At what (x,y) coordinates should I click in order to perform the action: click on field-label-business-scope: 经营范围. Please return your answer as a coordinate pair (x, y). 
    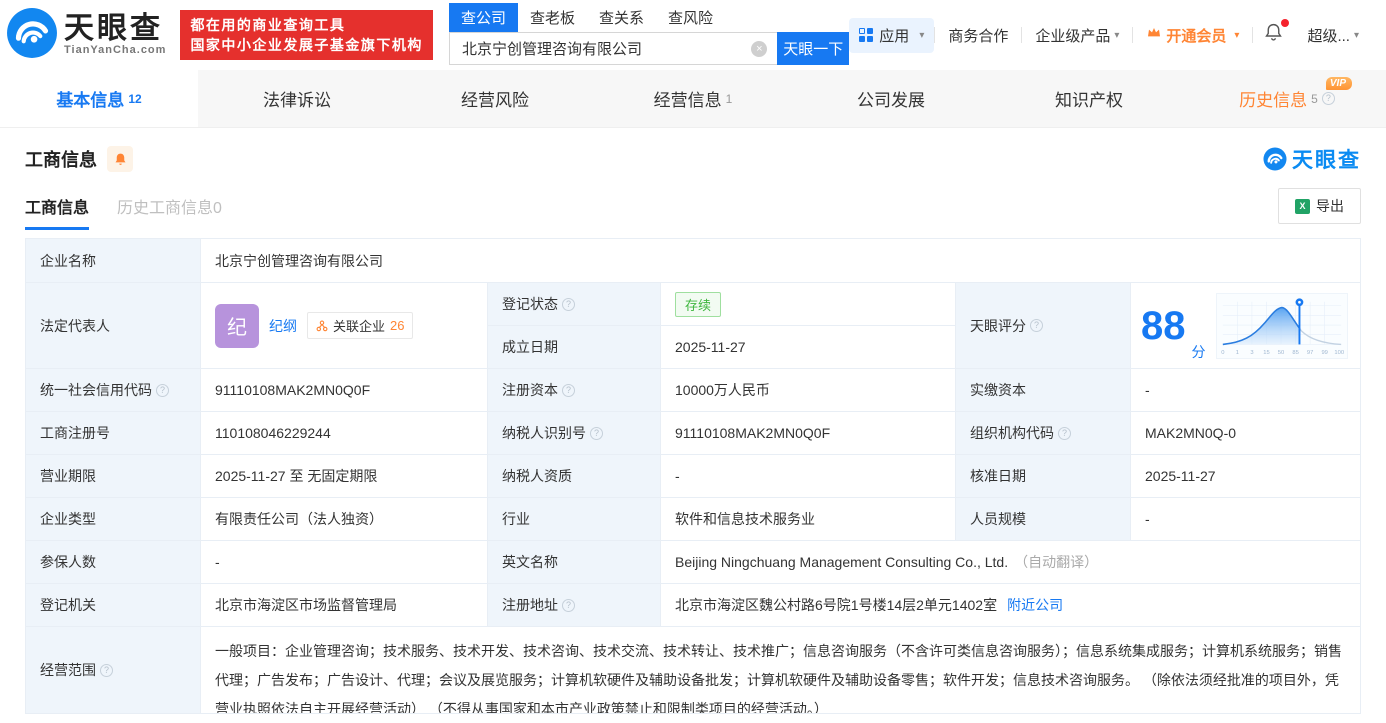
    Looking at the image, I should click on (113, 670).